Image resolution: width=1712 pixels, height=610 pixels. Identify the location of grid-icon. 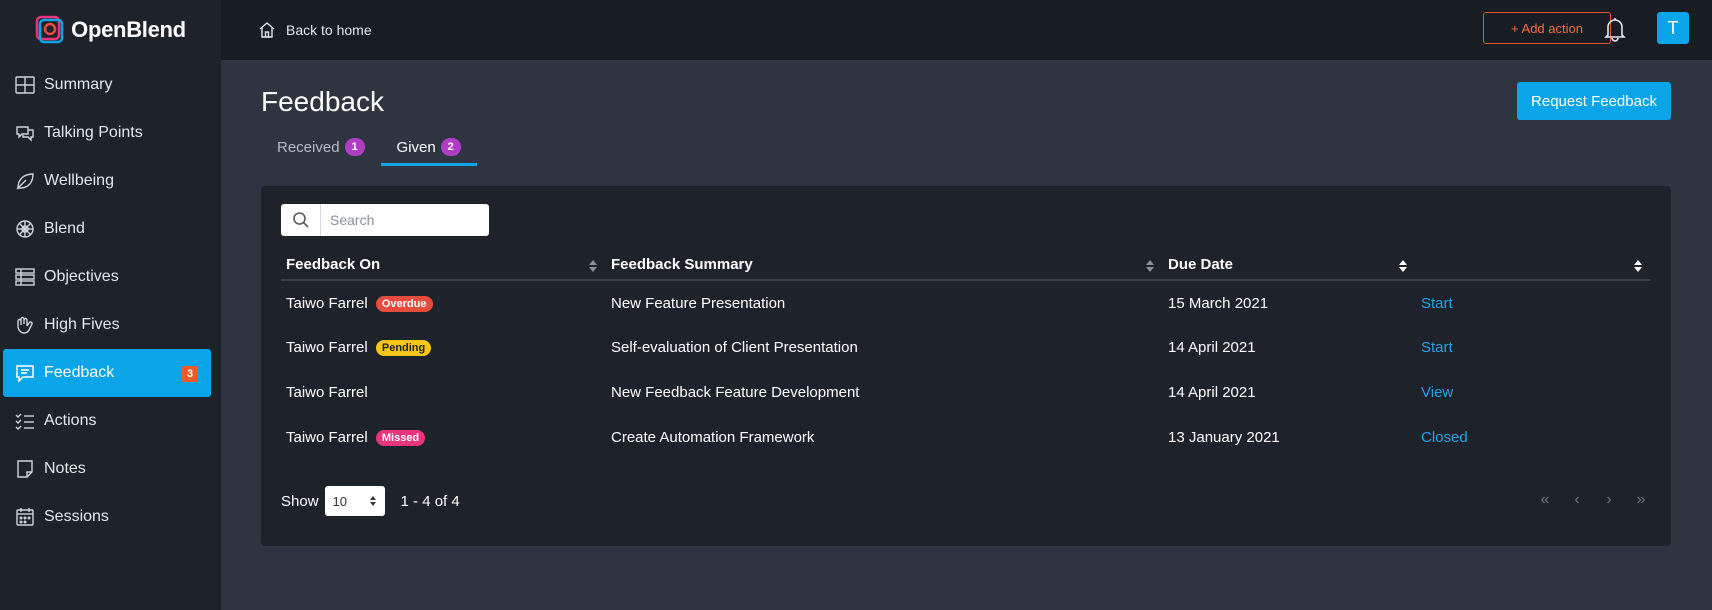
(25, 85).